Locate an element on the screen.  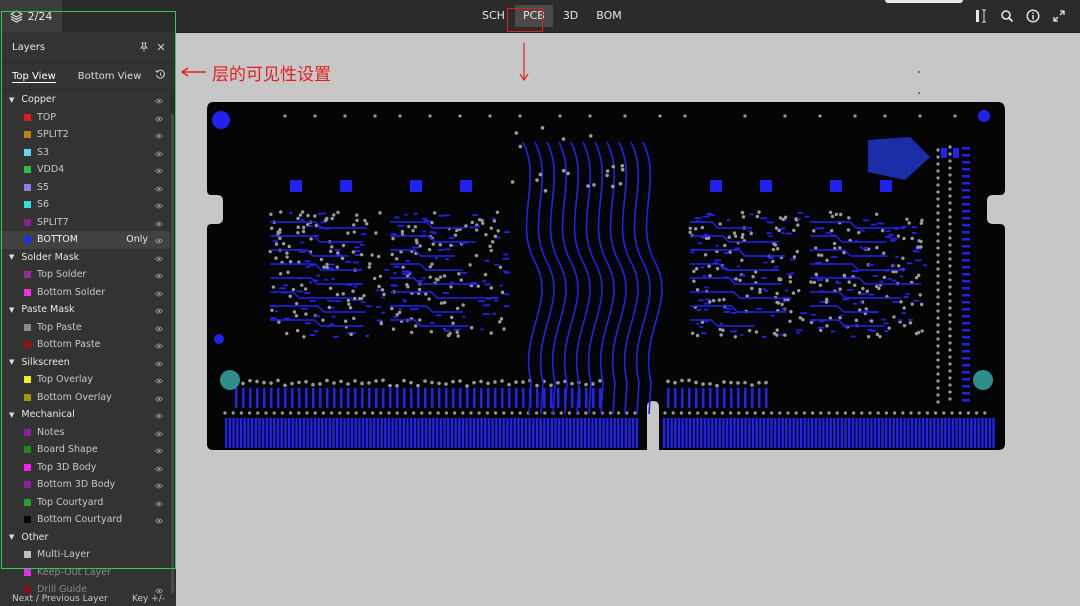
layer-row-multi-layer: Multi-Layer is located at coordinates (88, 555).